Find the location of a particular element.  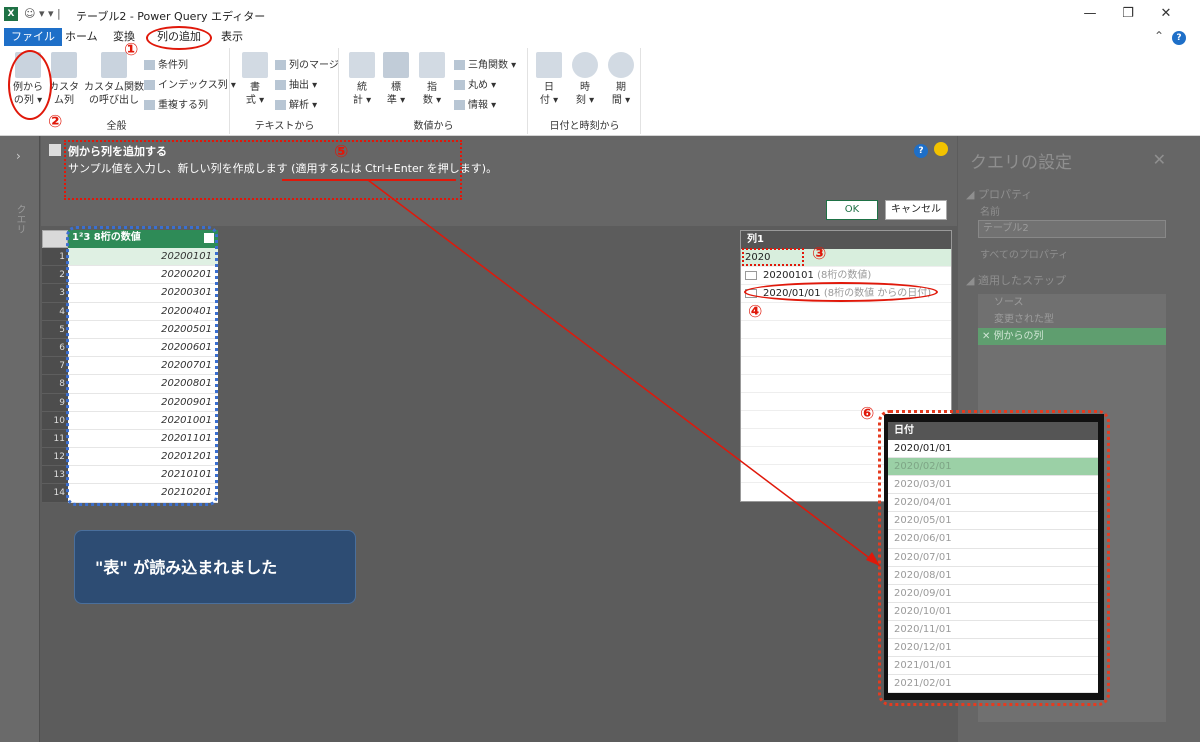

step-source: ソース is located at coordinates (1072, 302).